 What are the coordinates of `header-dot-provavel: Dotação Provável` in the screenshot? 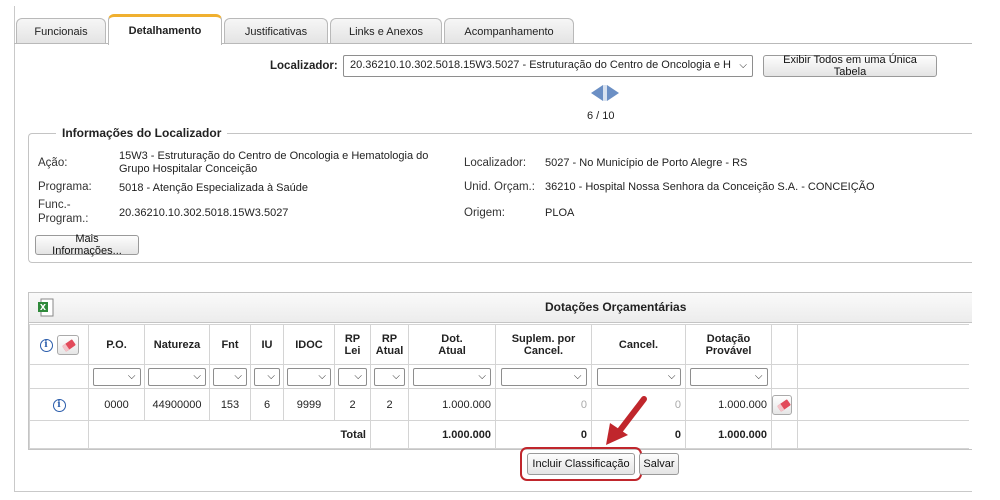 It's located at (728, 344).